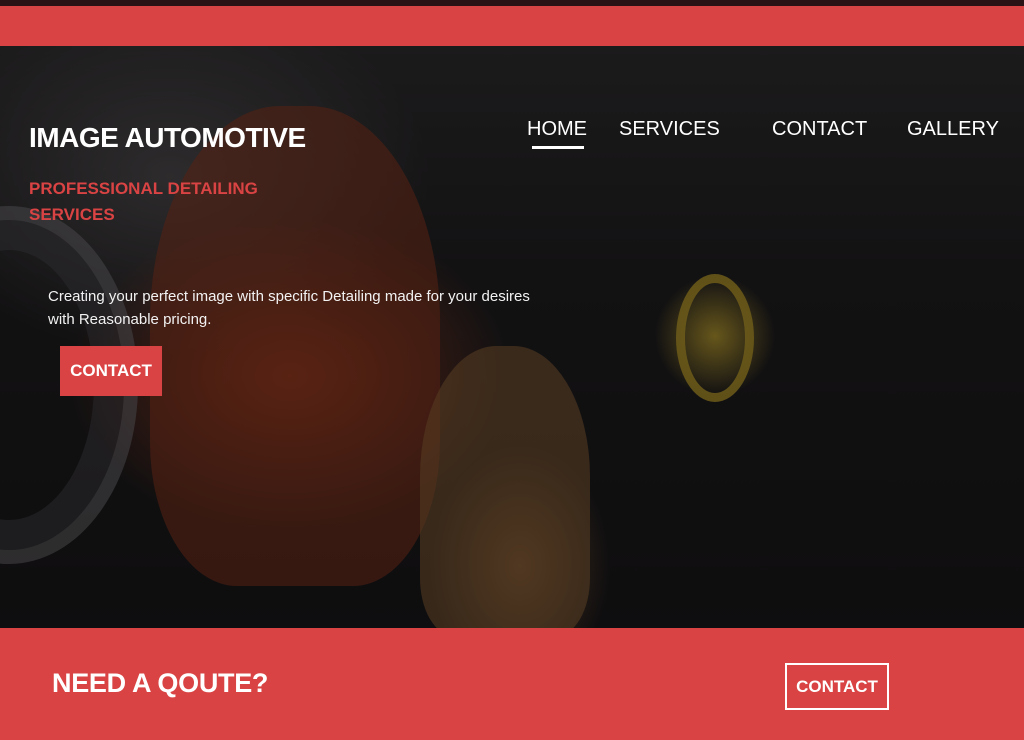 This screenshot has width=1024, height=740. I want to click on main-navigation: HOME SERVICES CONTACT GALLERY, so click(512, 138).